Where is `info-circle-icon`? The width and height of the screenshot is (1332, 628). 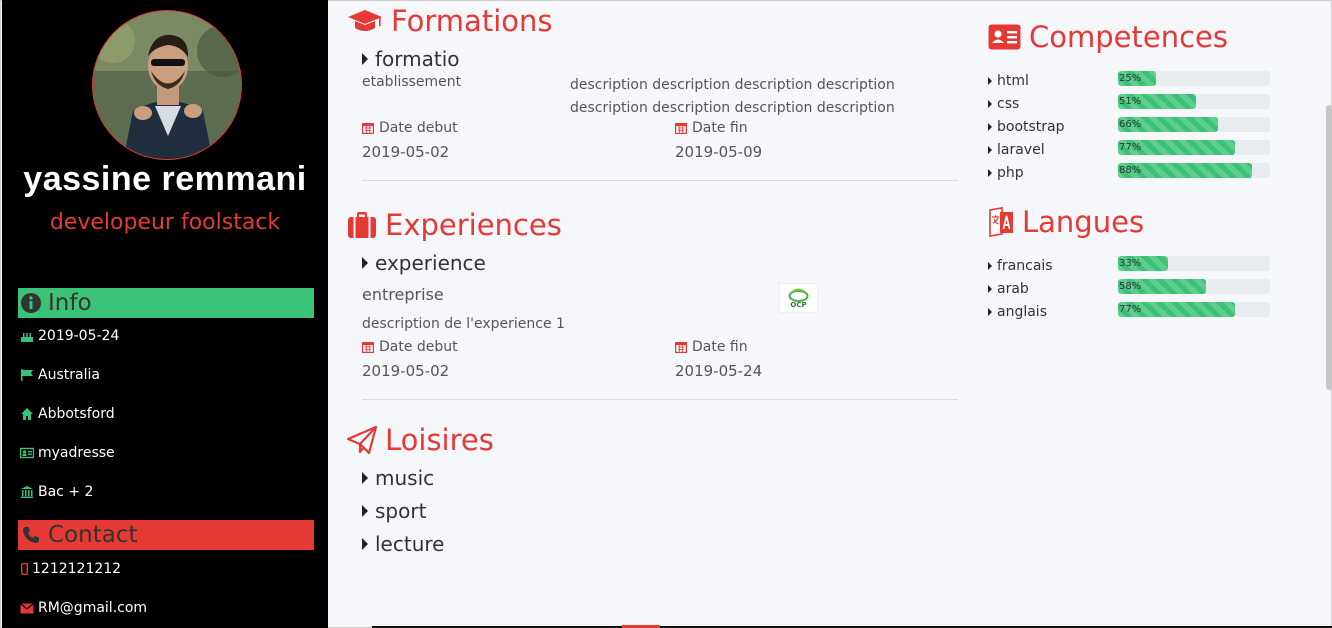 info-circle-icon is located at coordinates (31, 303).